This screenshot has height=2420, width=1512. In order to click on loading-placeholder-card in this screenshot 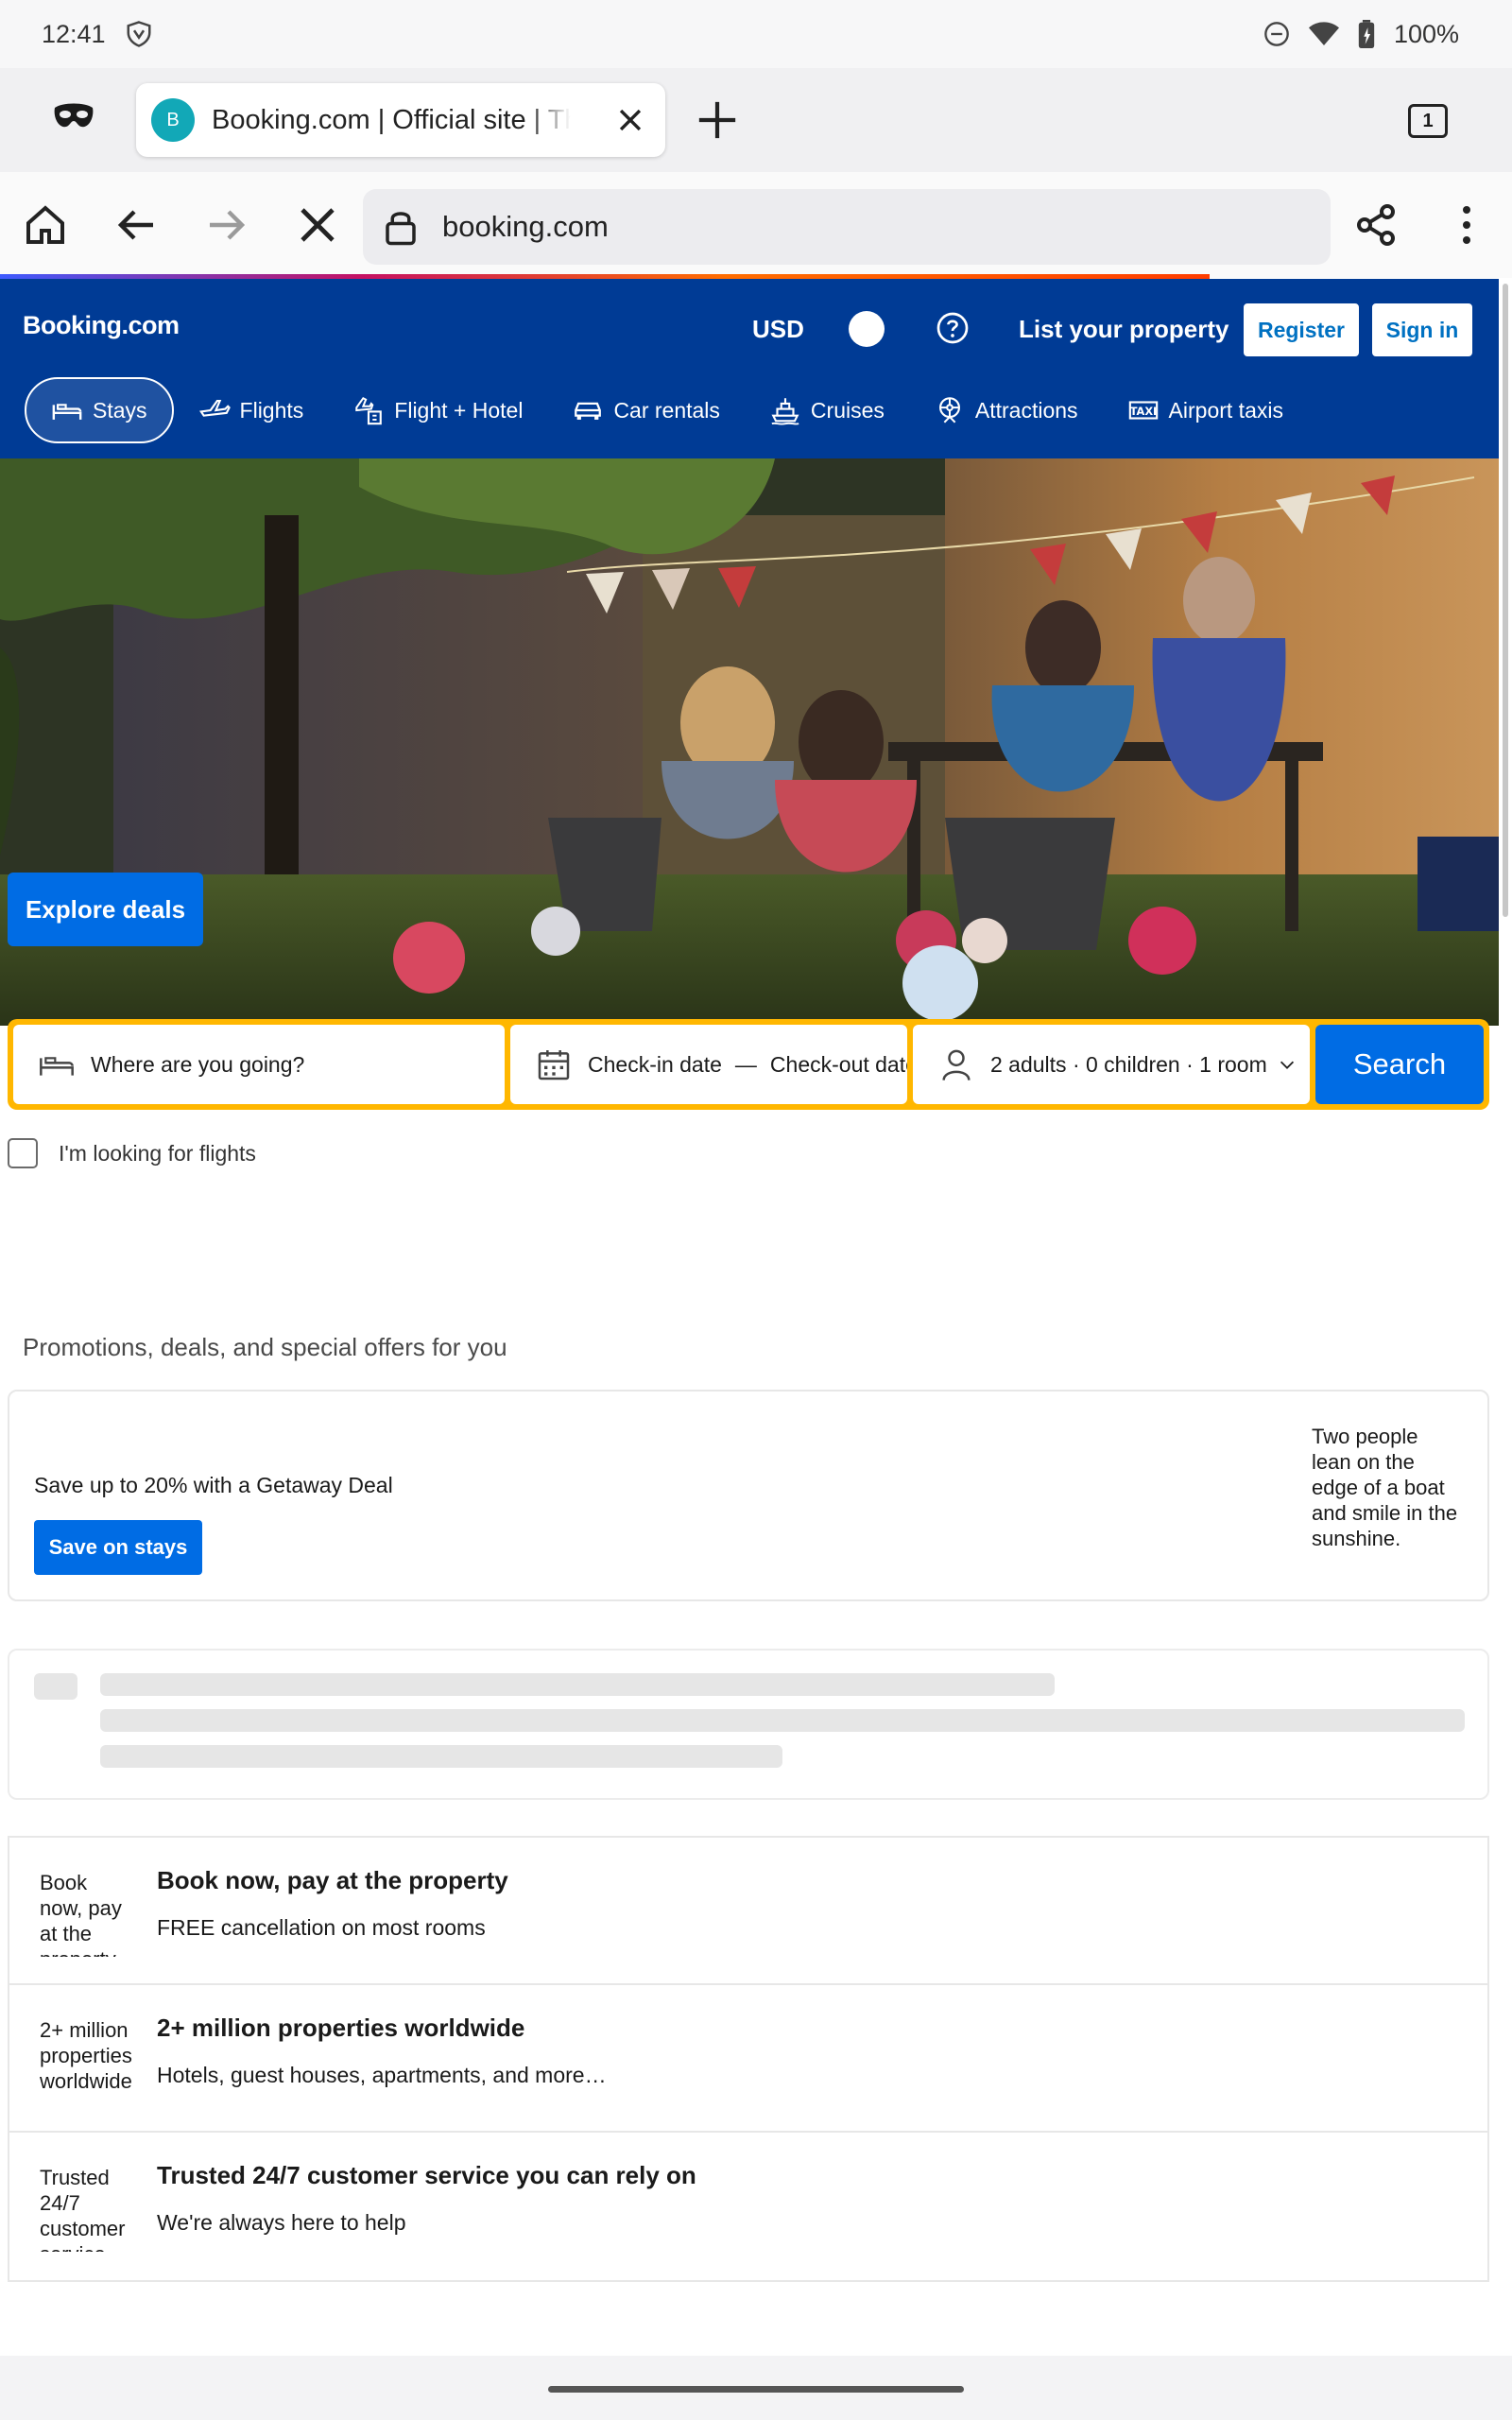, I will do `click(748, 1724)`.